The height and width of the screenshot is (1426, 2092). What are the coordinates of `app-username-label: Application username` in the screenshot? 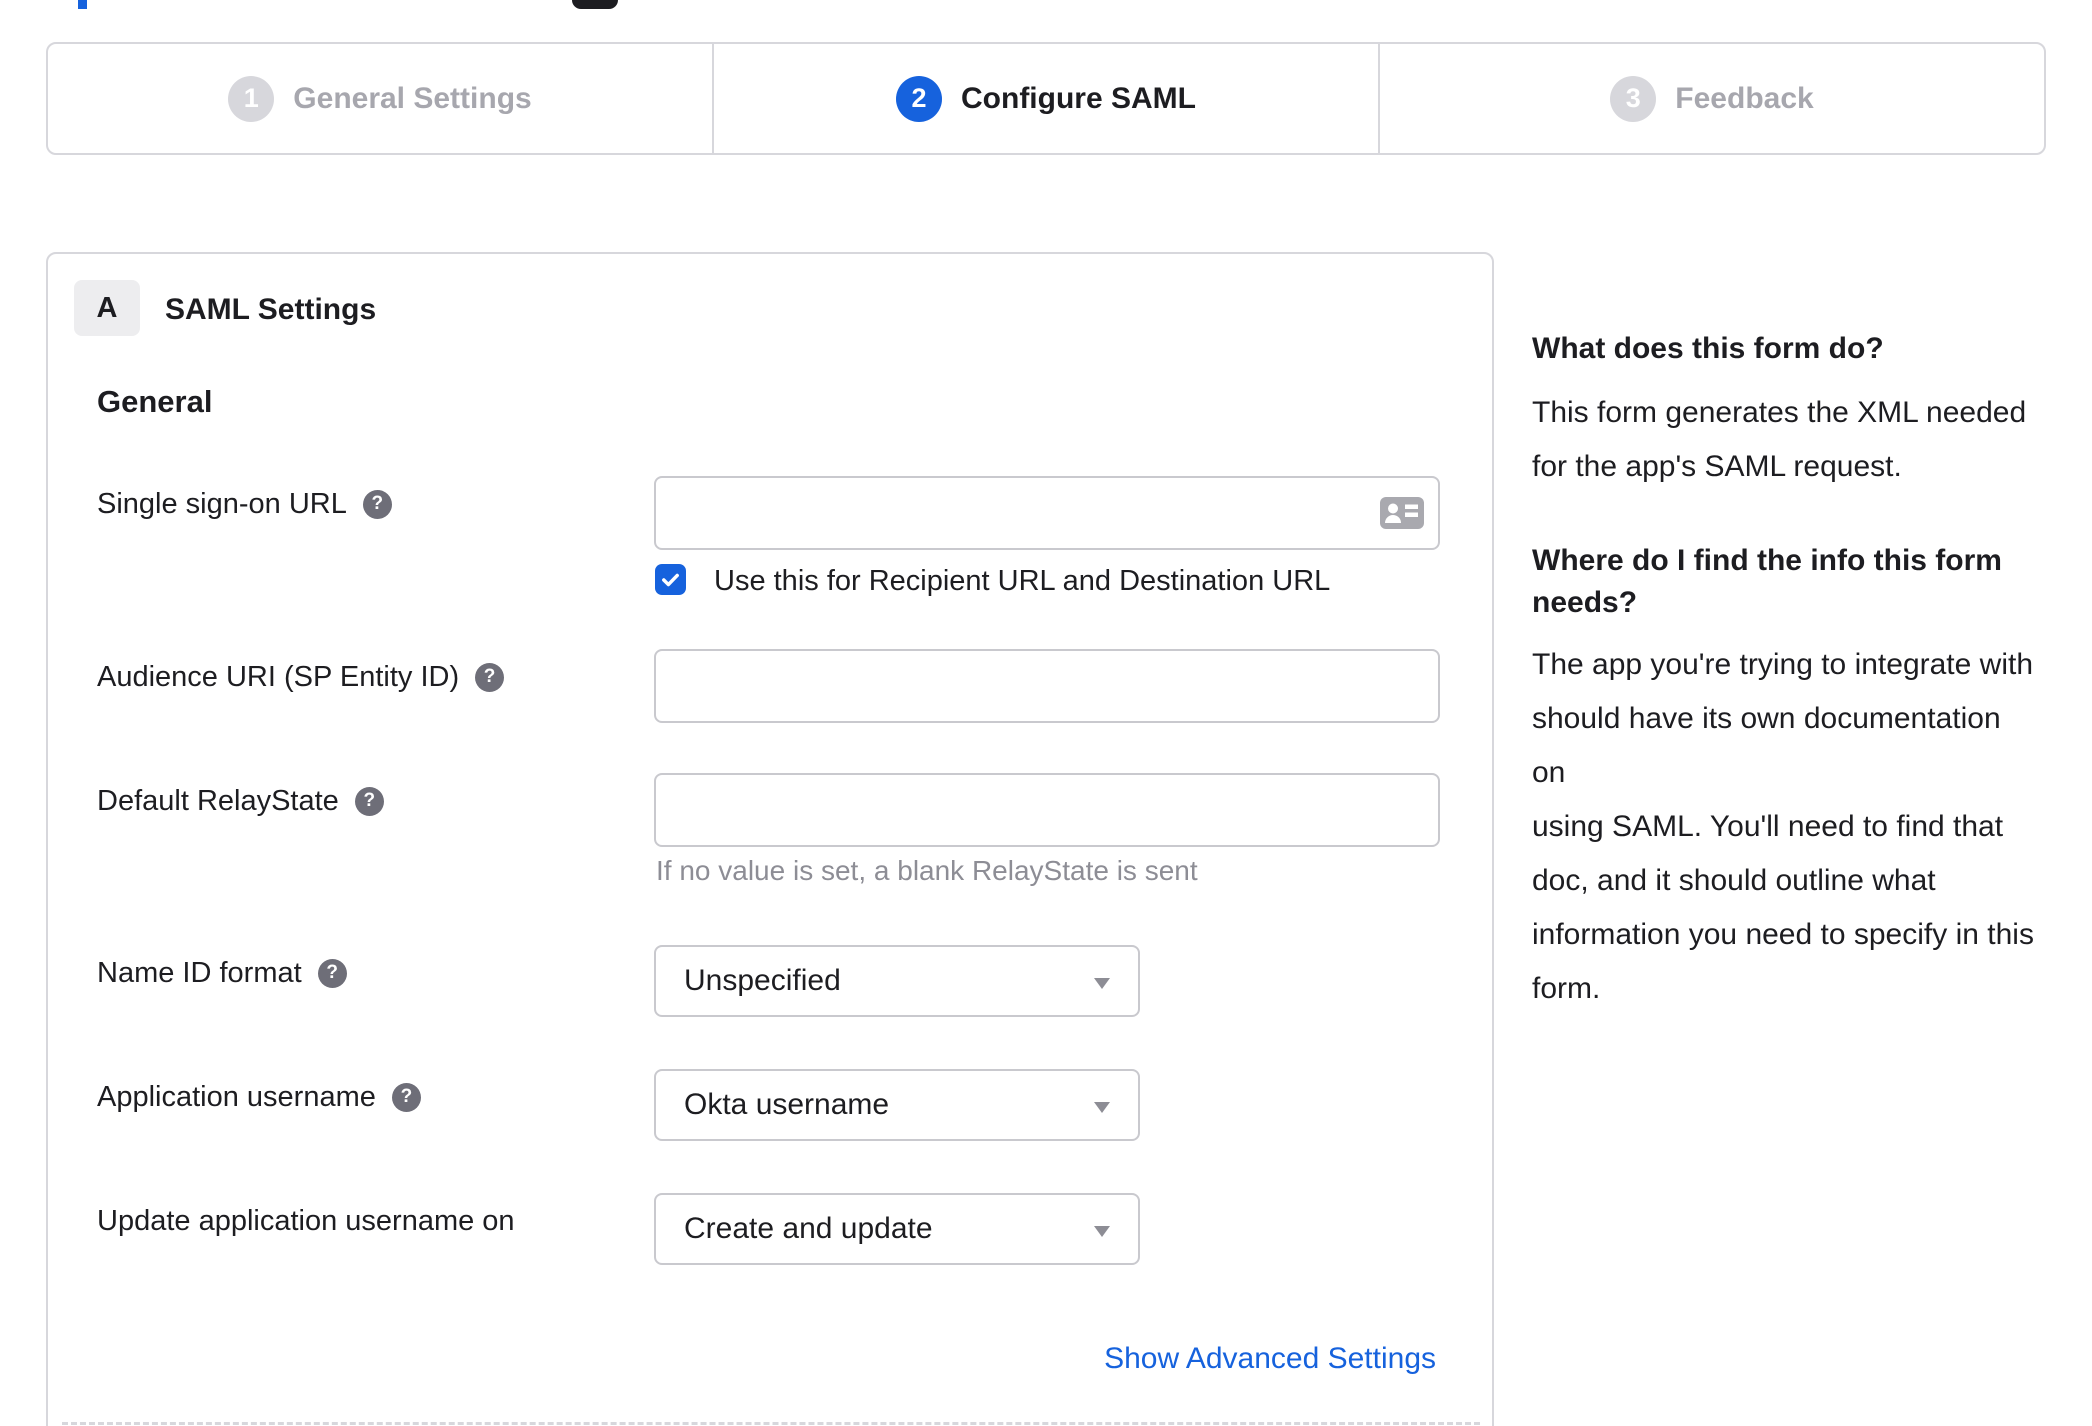 It's located at (236, 1096).